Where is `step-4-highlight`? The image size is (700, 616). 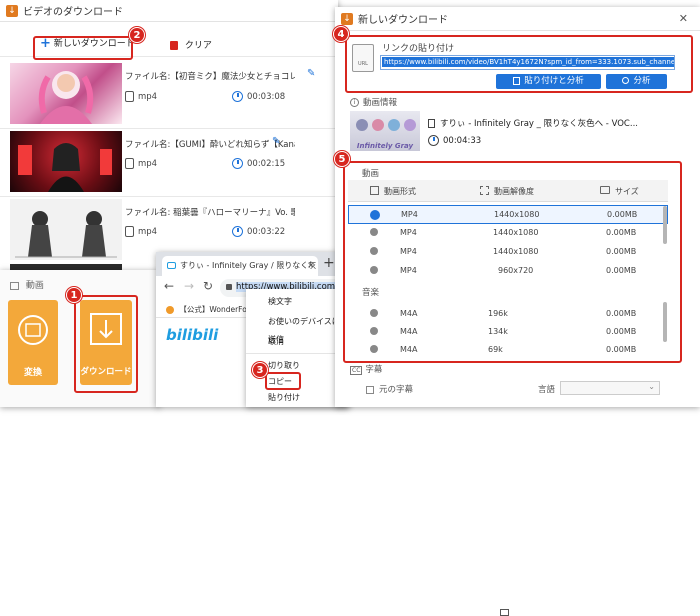
step-4-highlight is located at coordinates (519, 64).